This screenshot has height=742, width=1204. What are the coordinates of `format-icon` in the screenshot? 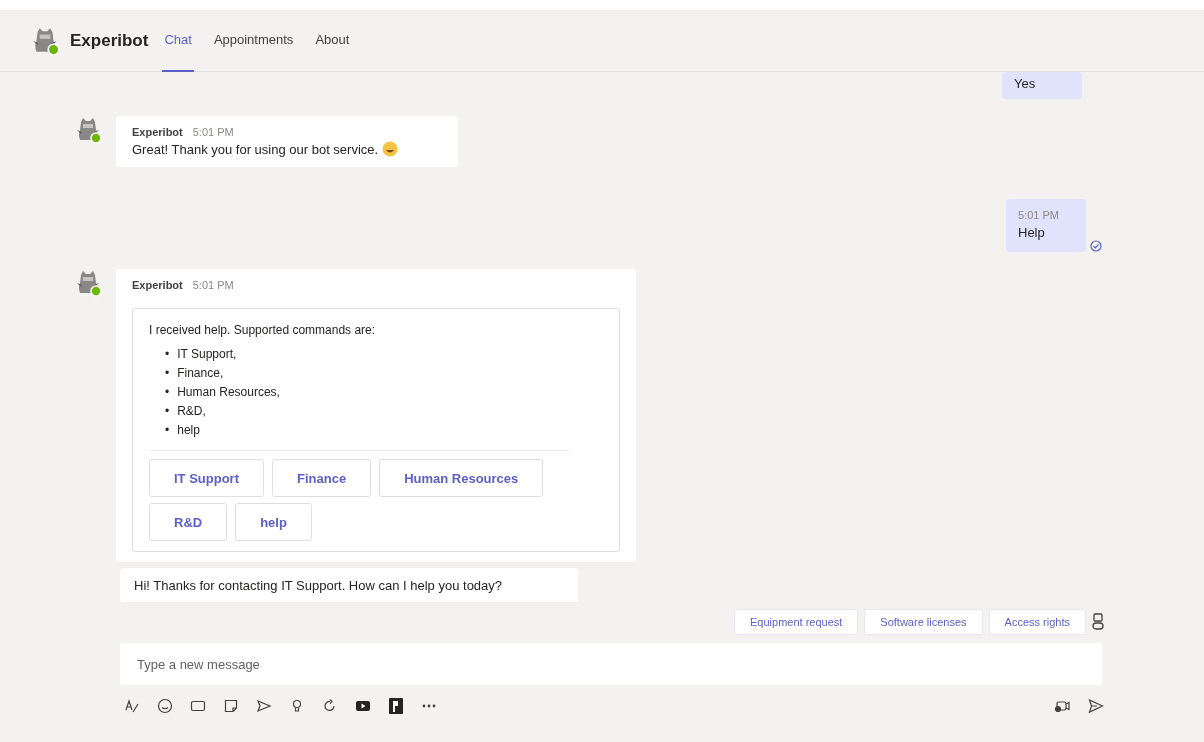 It's located at (132, 706).